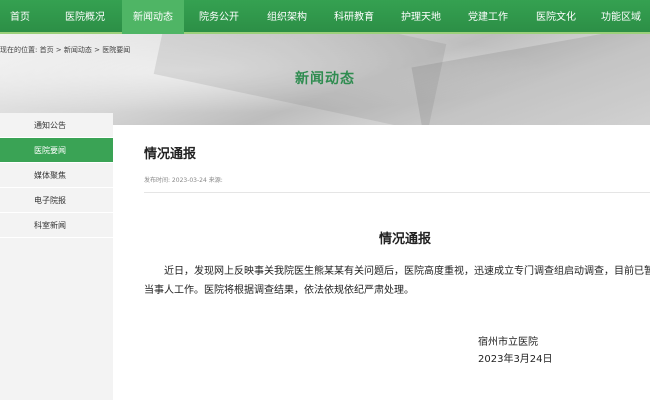 The width and height of the screenshot is (650, 400). Describe the element at coordinates (170, 154) in the screenshot. I see `article-title: 情况通报` at that location.